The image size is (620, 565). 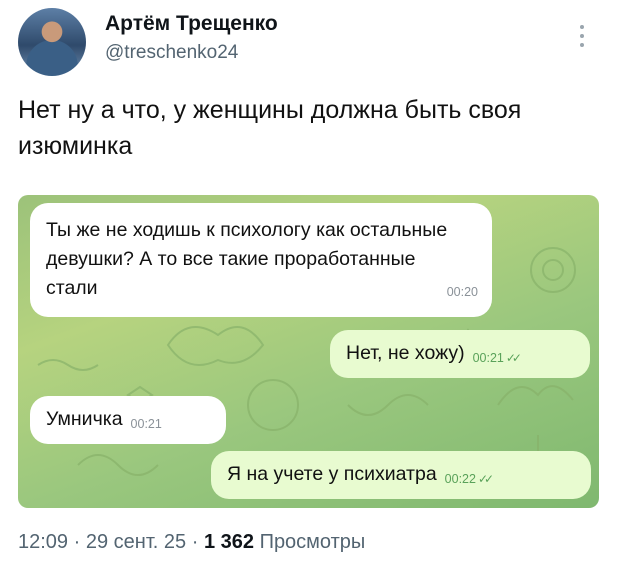 What do you see at coordinates (313, 542) in the screenshot?
I see `views-label: Просмотры` at bounding box center [313, 542].